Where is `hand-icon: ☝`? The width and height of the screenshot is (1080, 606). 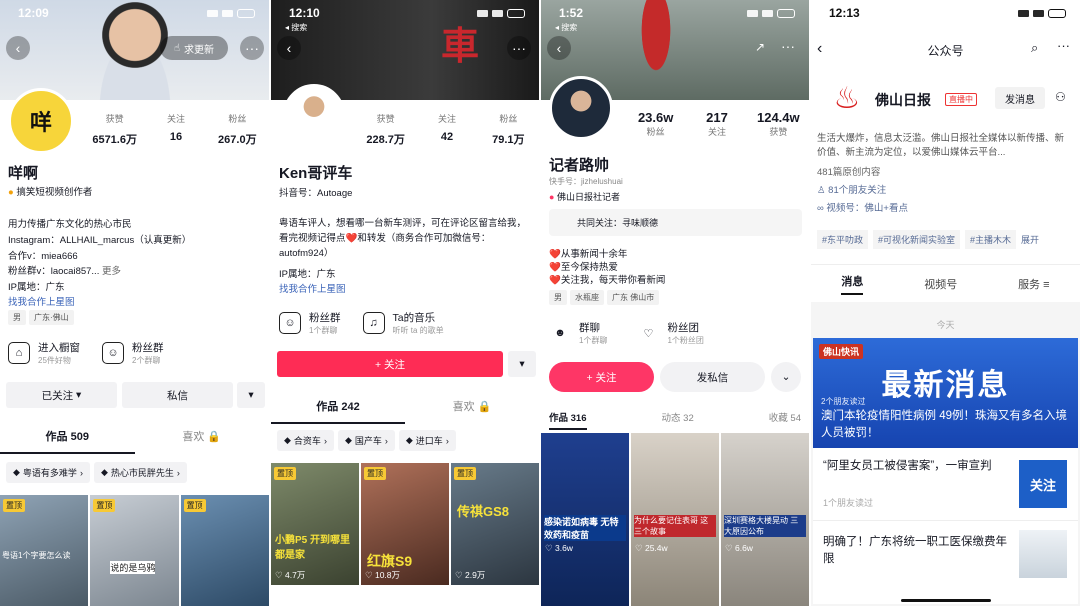 hand-icon: ☝ is located at coordinates (177, 48).